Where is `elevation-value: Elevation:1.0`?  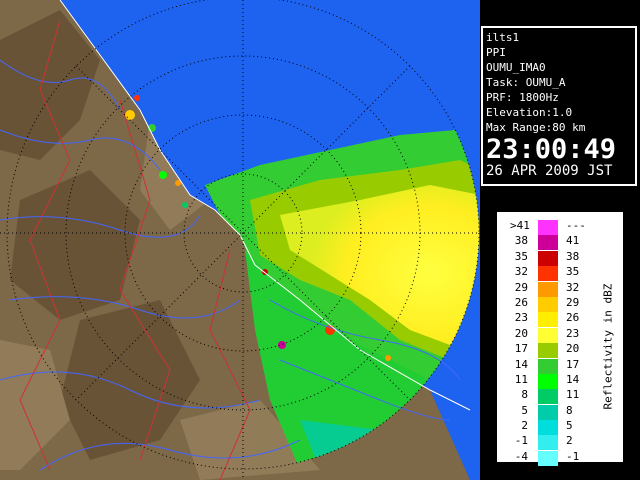 elevation-value: Elevation:1.0 is located at coordinates (529, 112).